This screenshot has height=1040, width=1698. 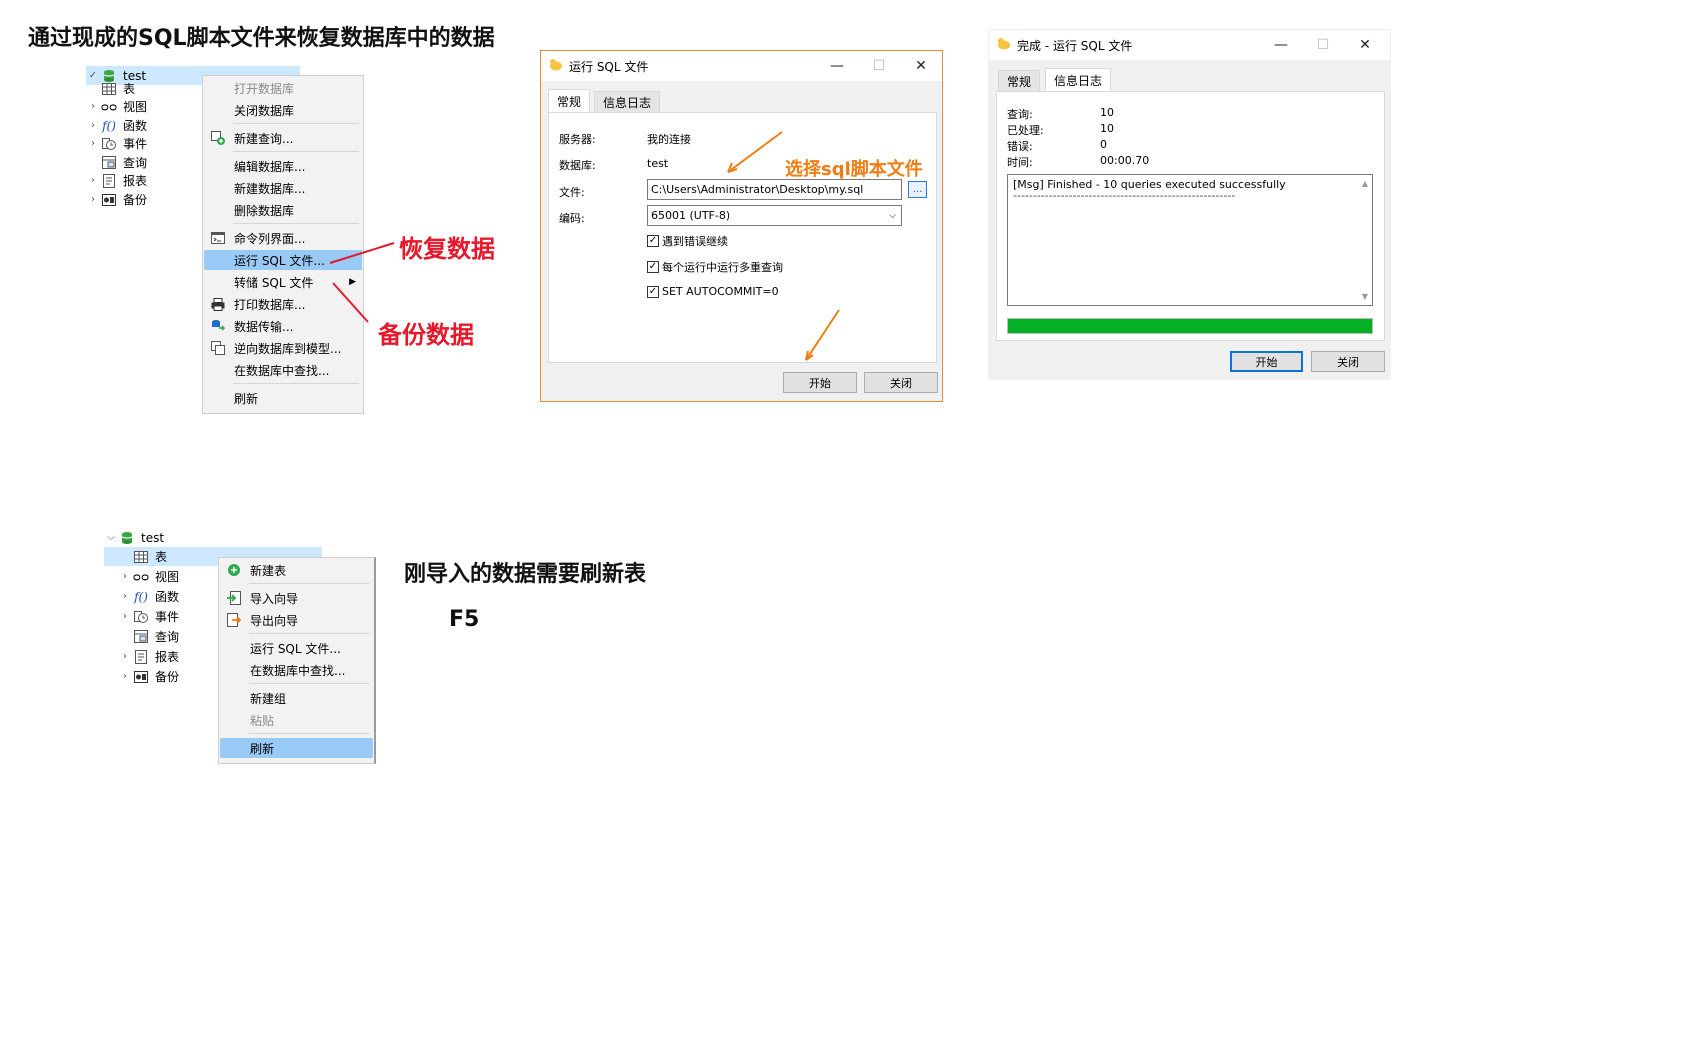 What do you see at coordinates (109, 163) in the screenshot?
I see `query-icon` at bounding box center [109, 163].